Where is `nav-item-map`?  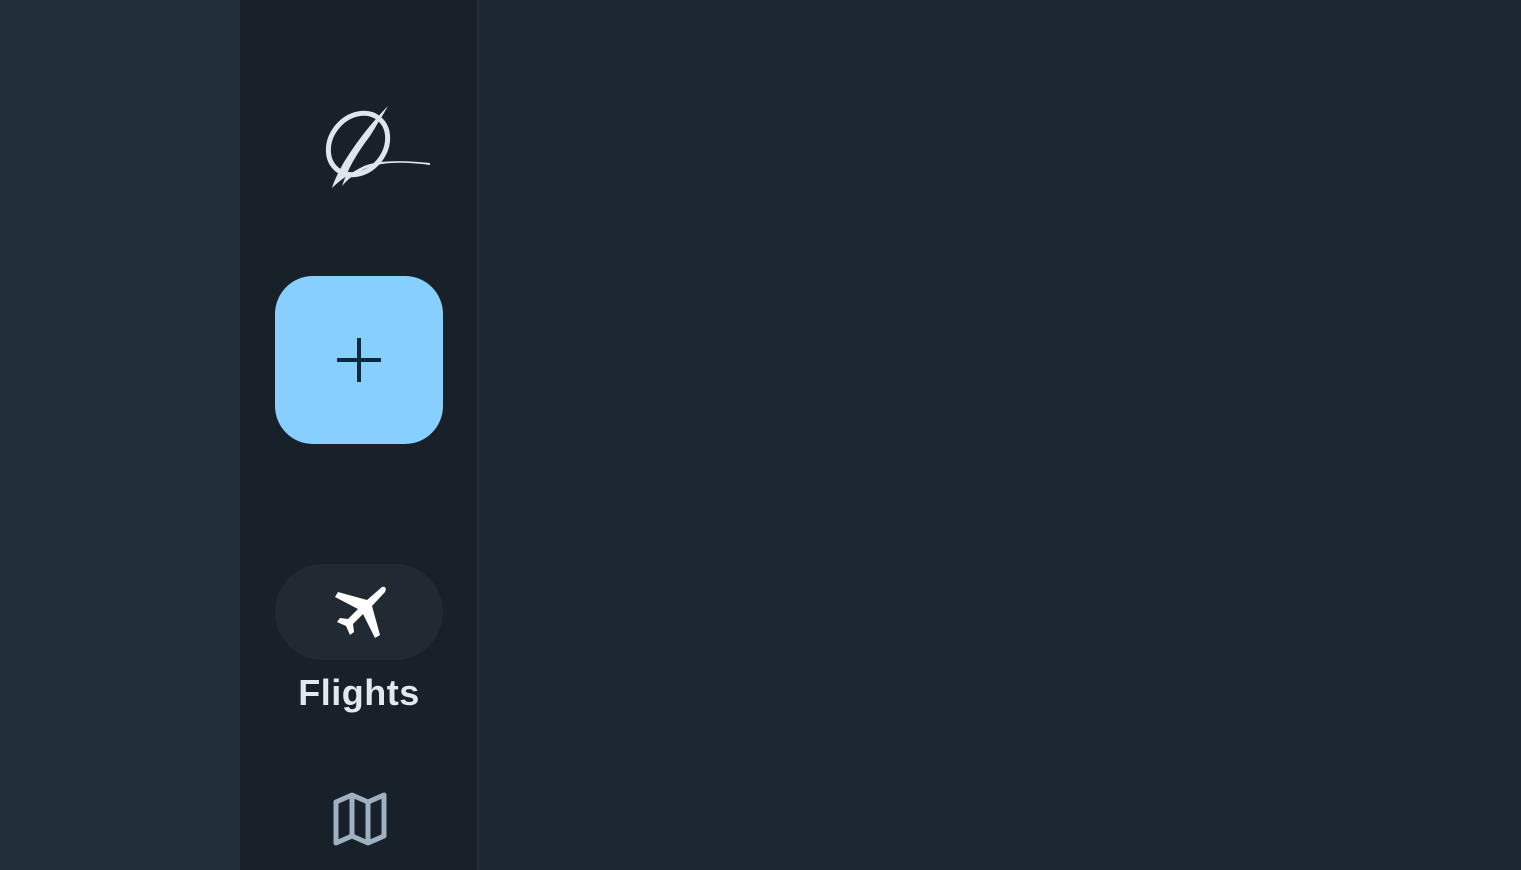
nav-item-map is located at coordinates (359, 820).